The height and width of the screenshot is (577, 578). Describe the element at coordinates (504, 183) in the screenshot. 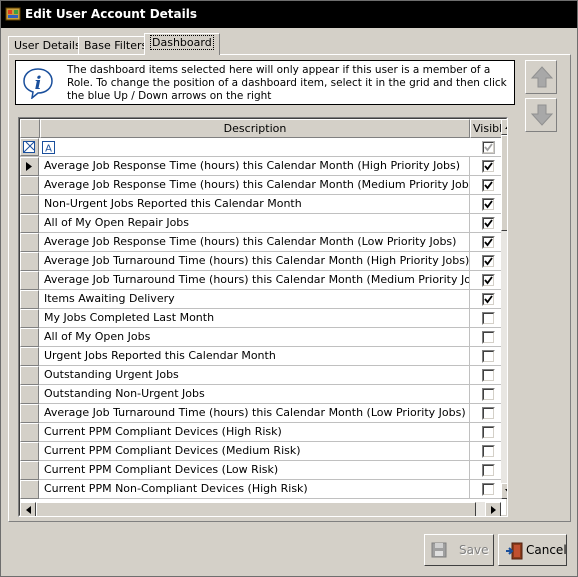

I see `scroll-thumb` at that location.